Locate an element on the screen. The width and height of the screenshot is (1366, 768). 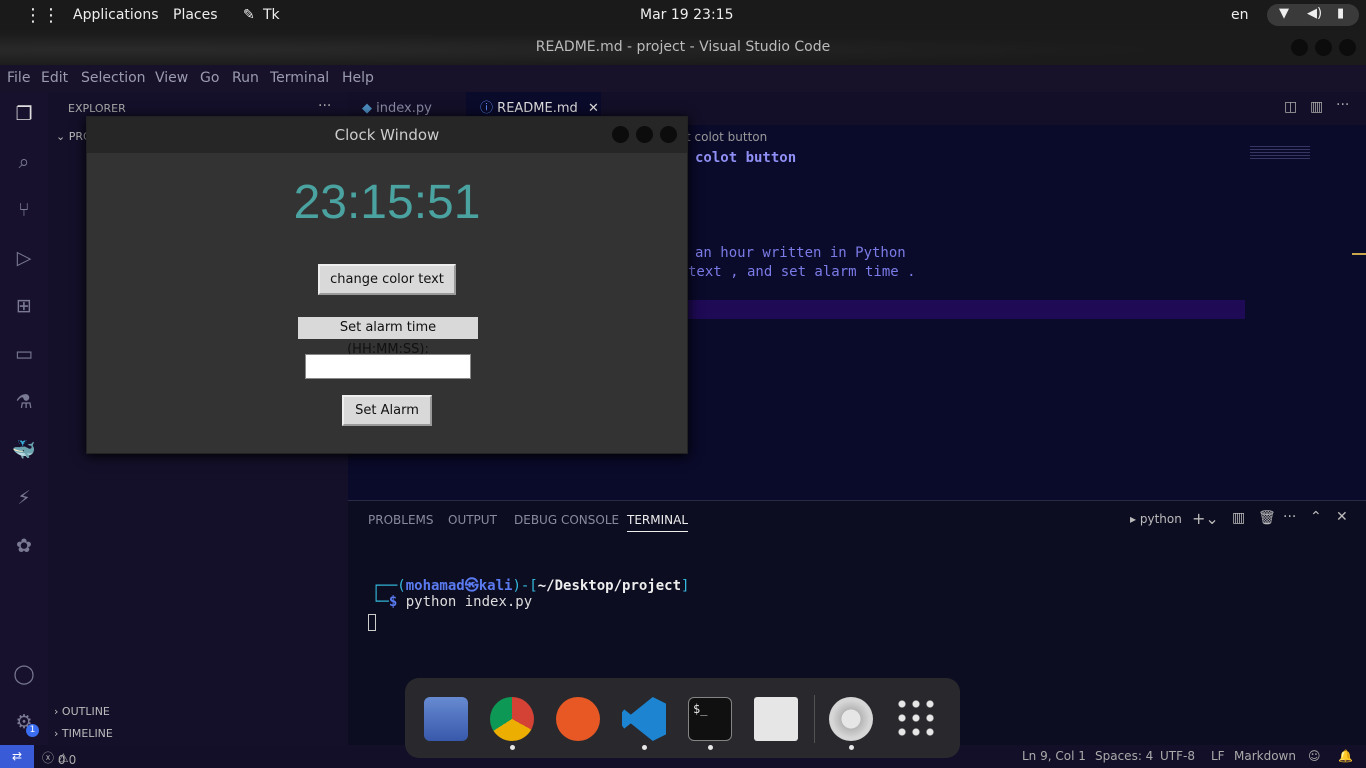
menu-go: Go is located at coordinates (209, 78).